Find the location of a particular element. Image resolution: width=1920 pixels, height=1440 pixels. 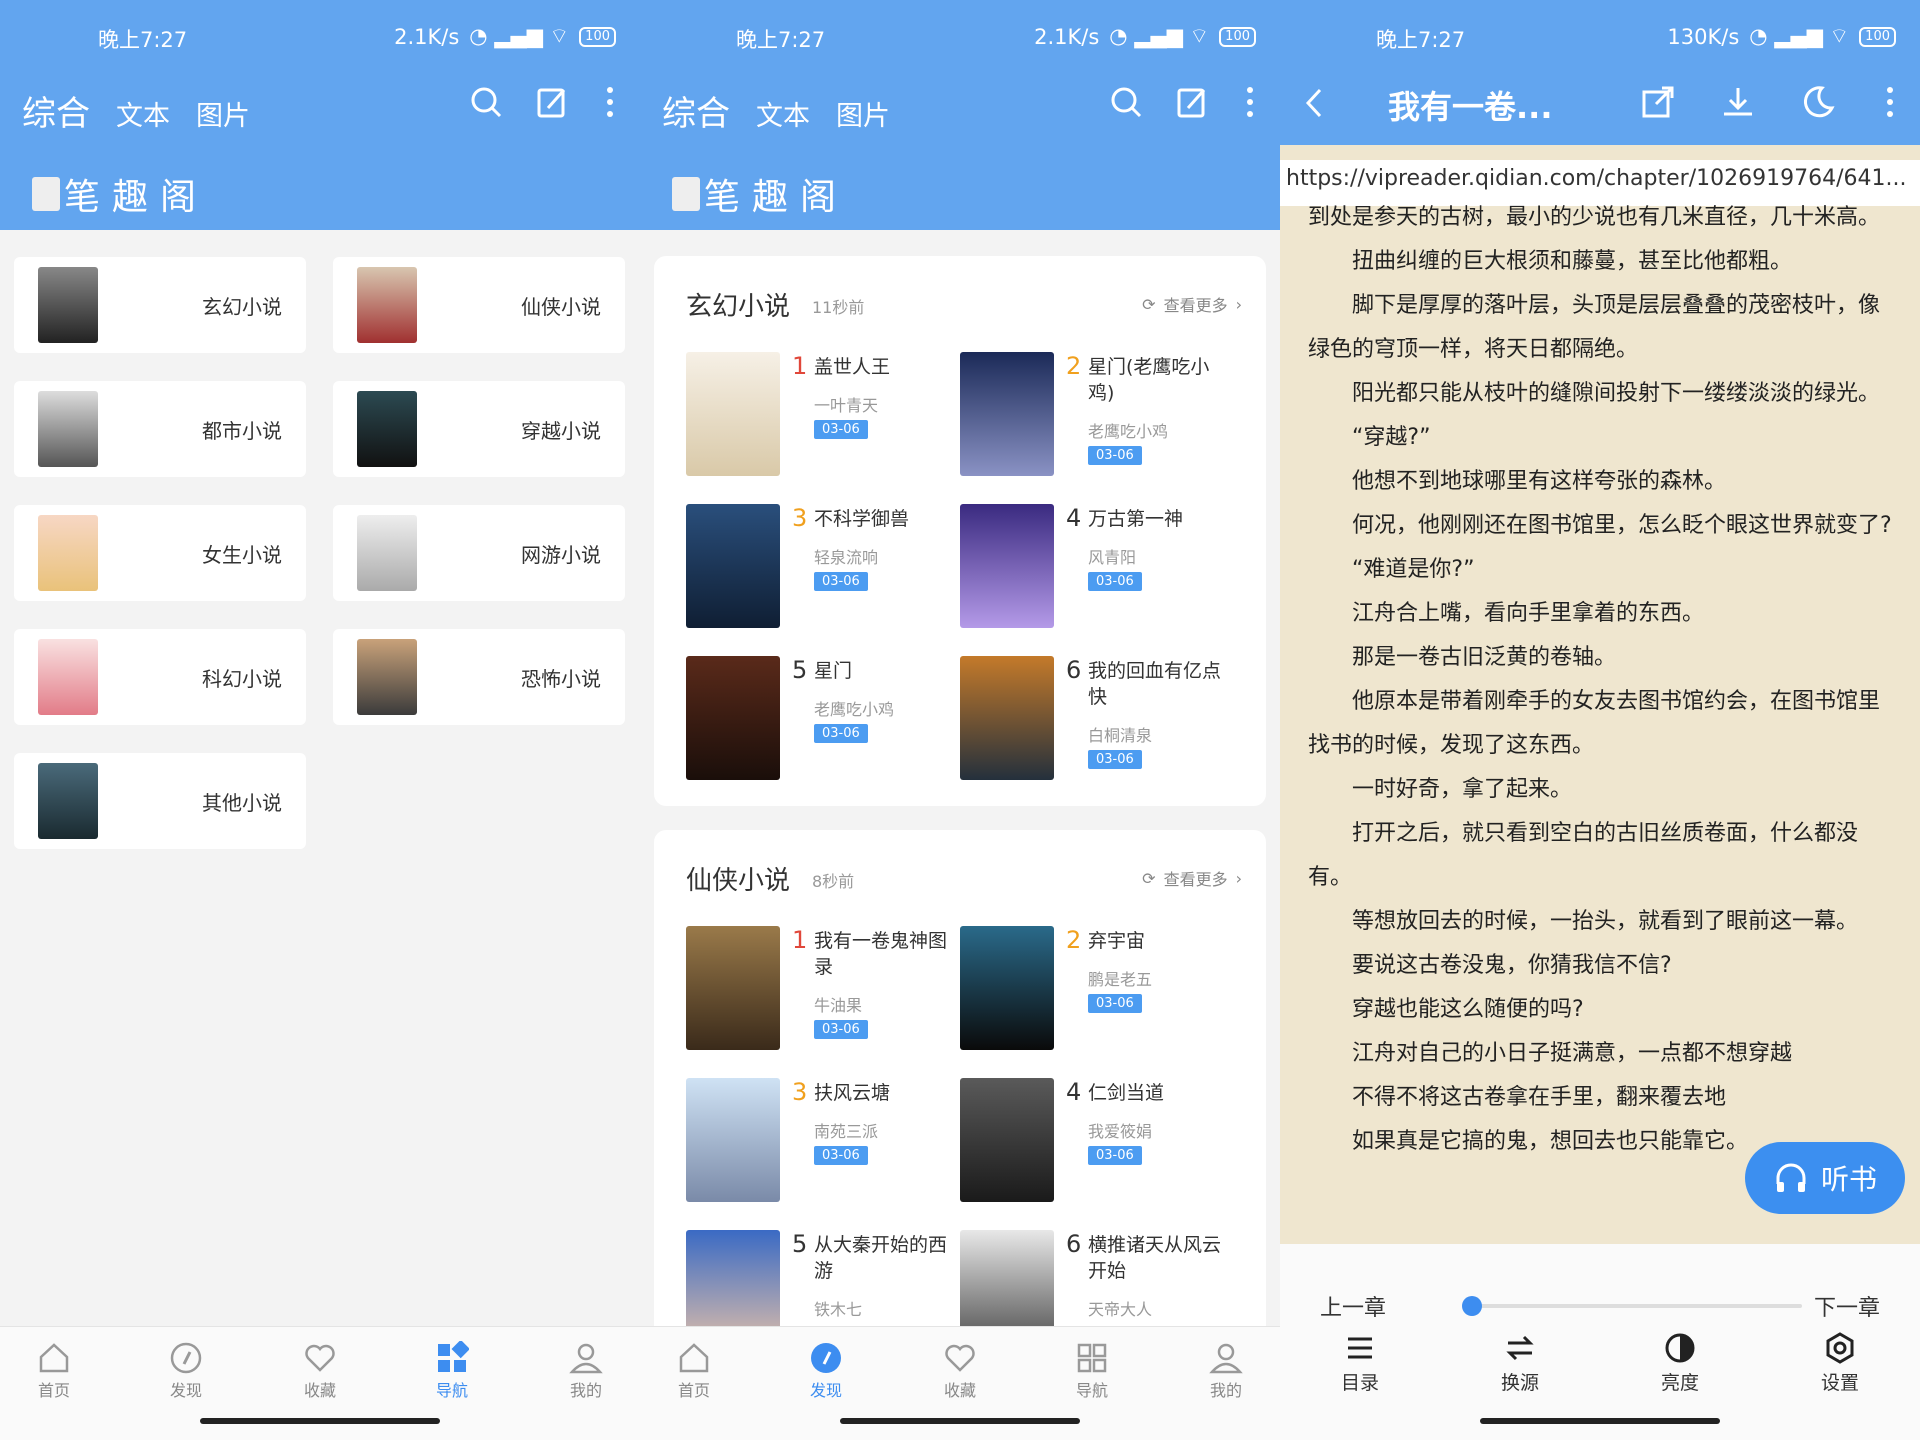

reader-controls: 上一章 下一章 目录 换源 亮度 设置 is located at coordinates (1600, 1342).